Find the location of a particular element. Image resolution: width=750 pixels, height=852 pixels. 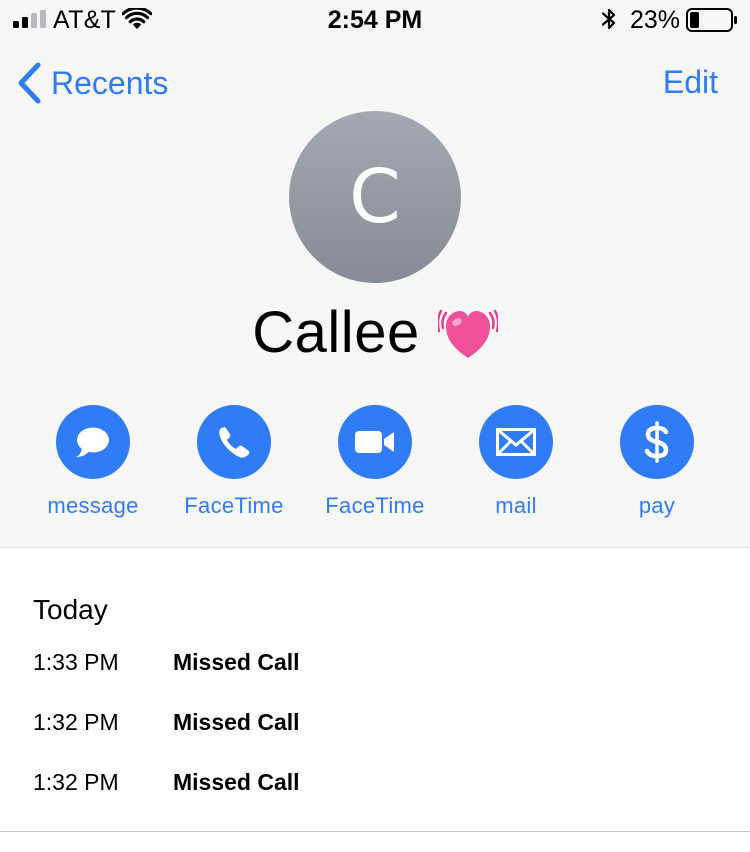

facetime-video-action: FaceTime is located at coordinates (375, 462).